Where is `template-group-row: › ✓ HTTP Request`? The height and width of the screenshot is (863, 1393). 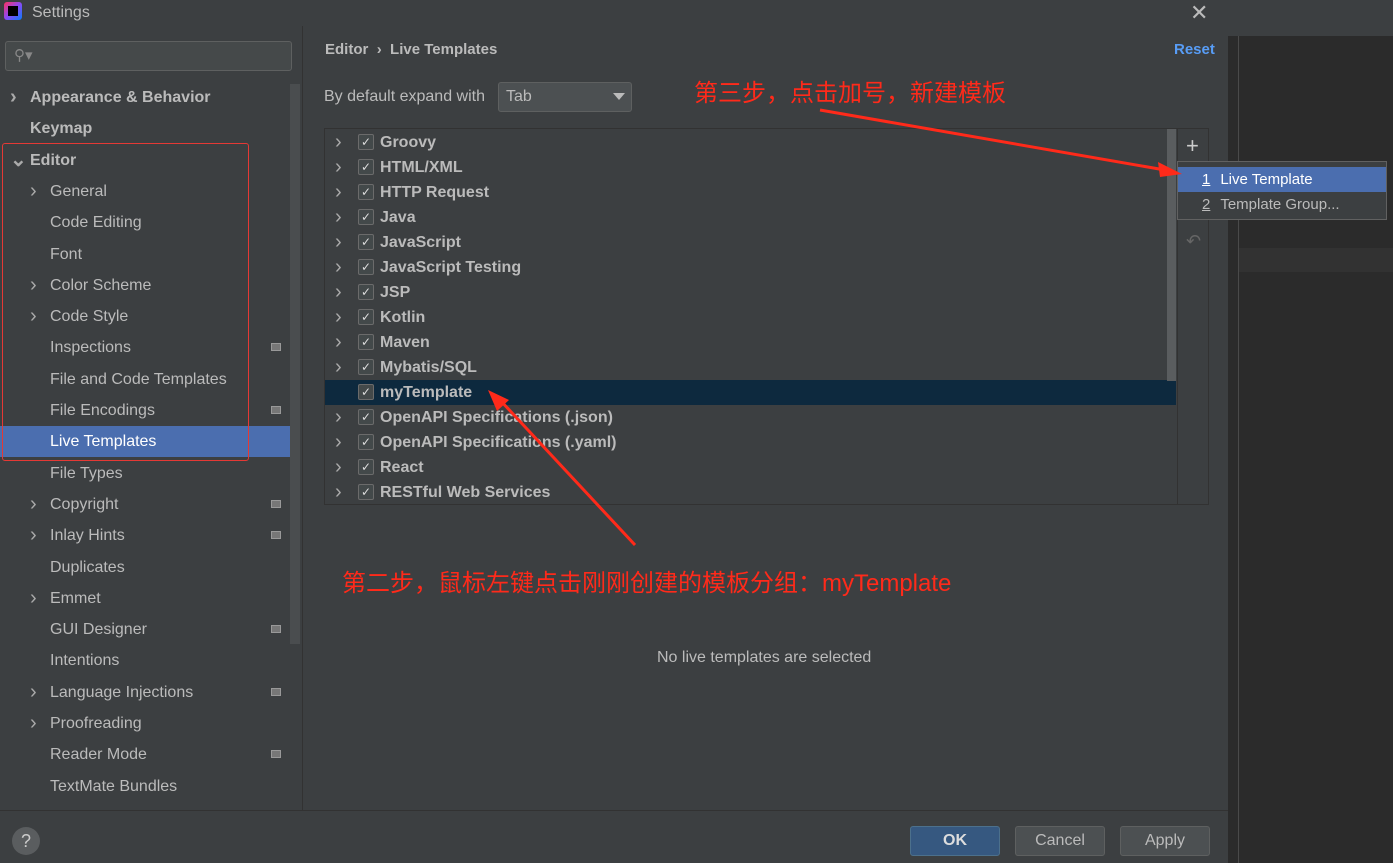 template-group-row: › ✓ HTTP Request is located at coordinates (750, 192).